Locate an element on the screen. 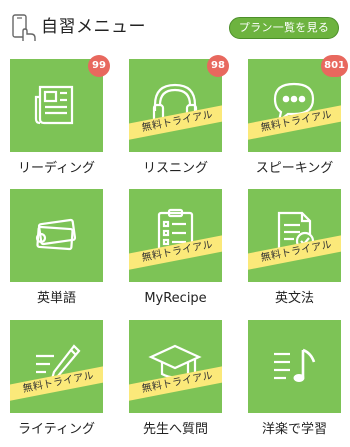  newspaper-icon is located at coordinates (54, 105).